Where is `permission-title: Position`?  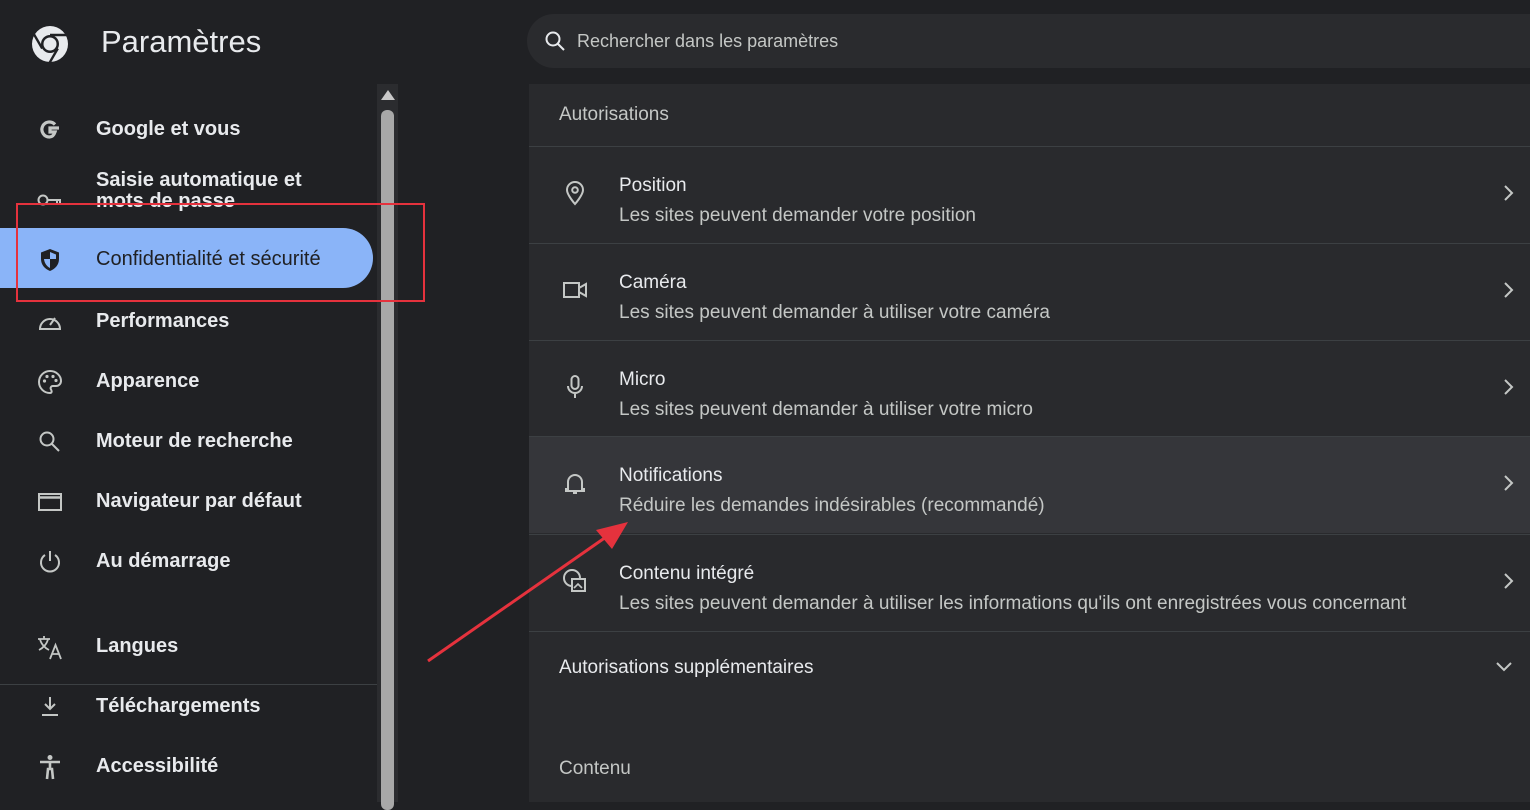 permission-title: Position is located at coordinates (653, 185).